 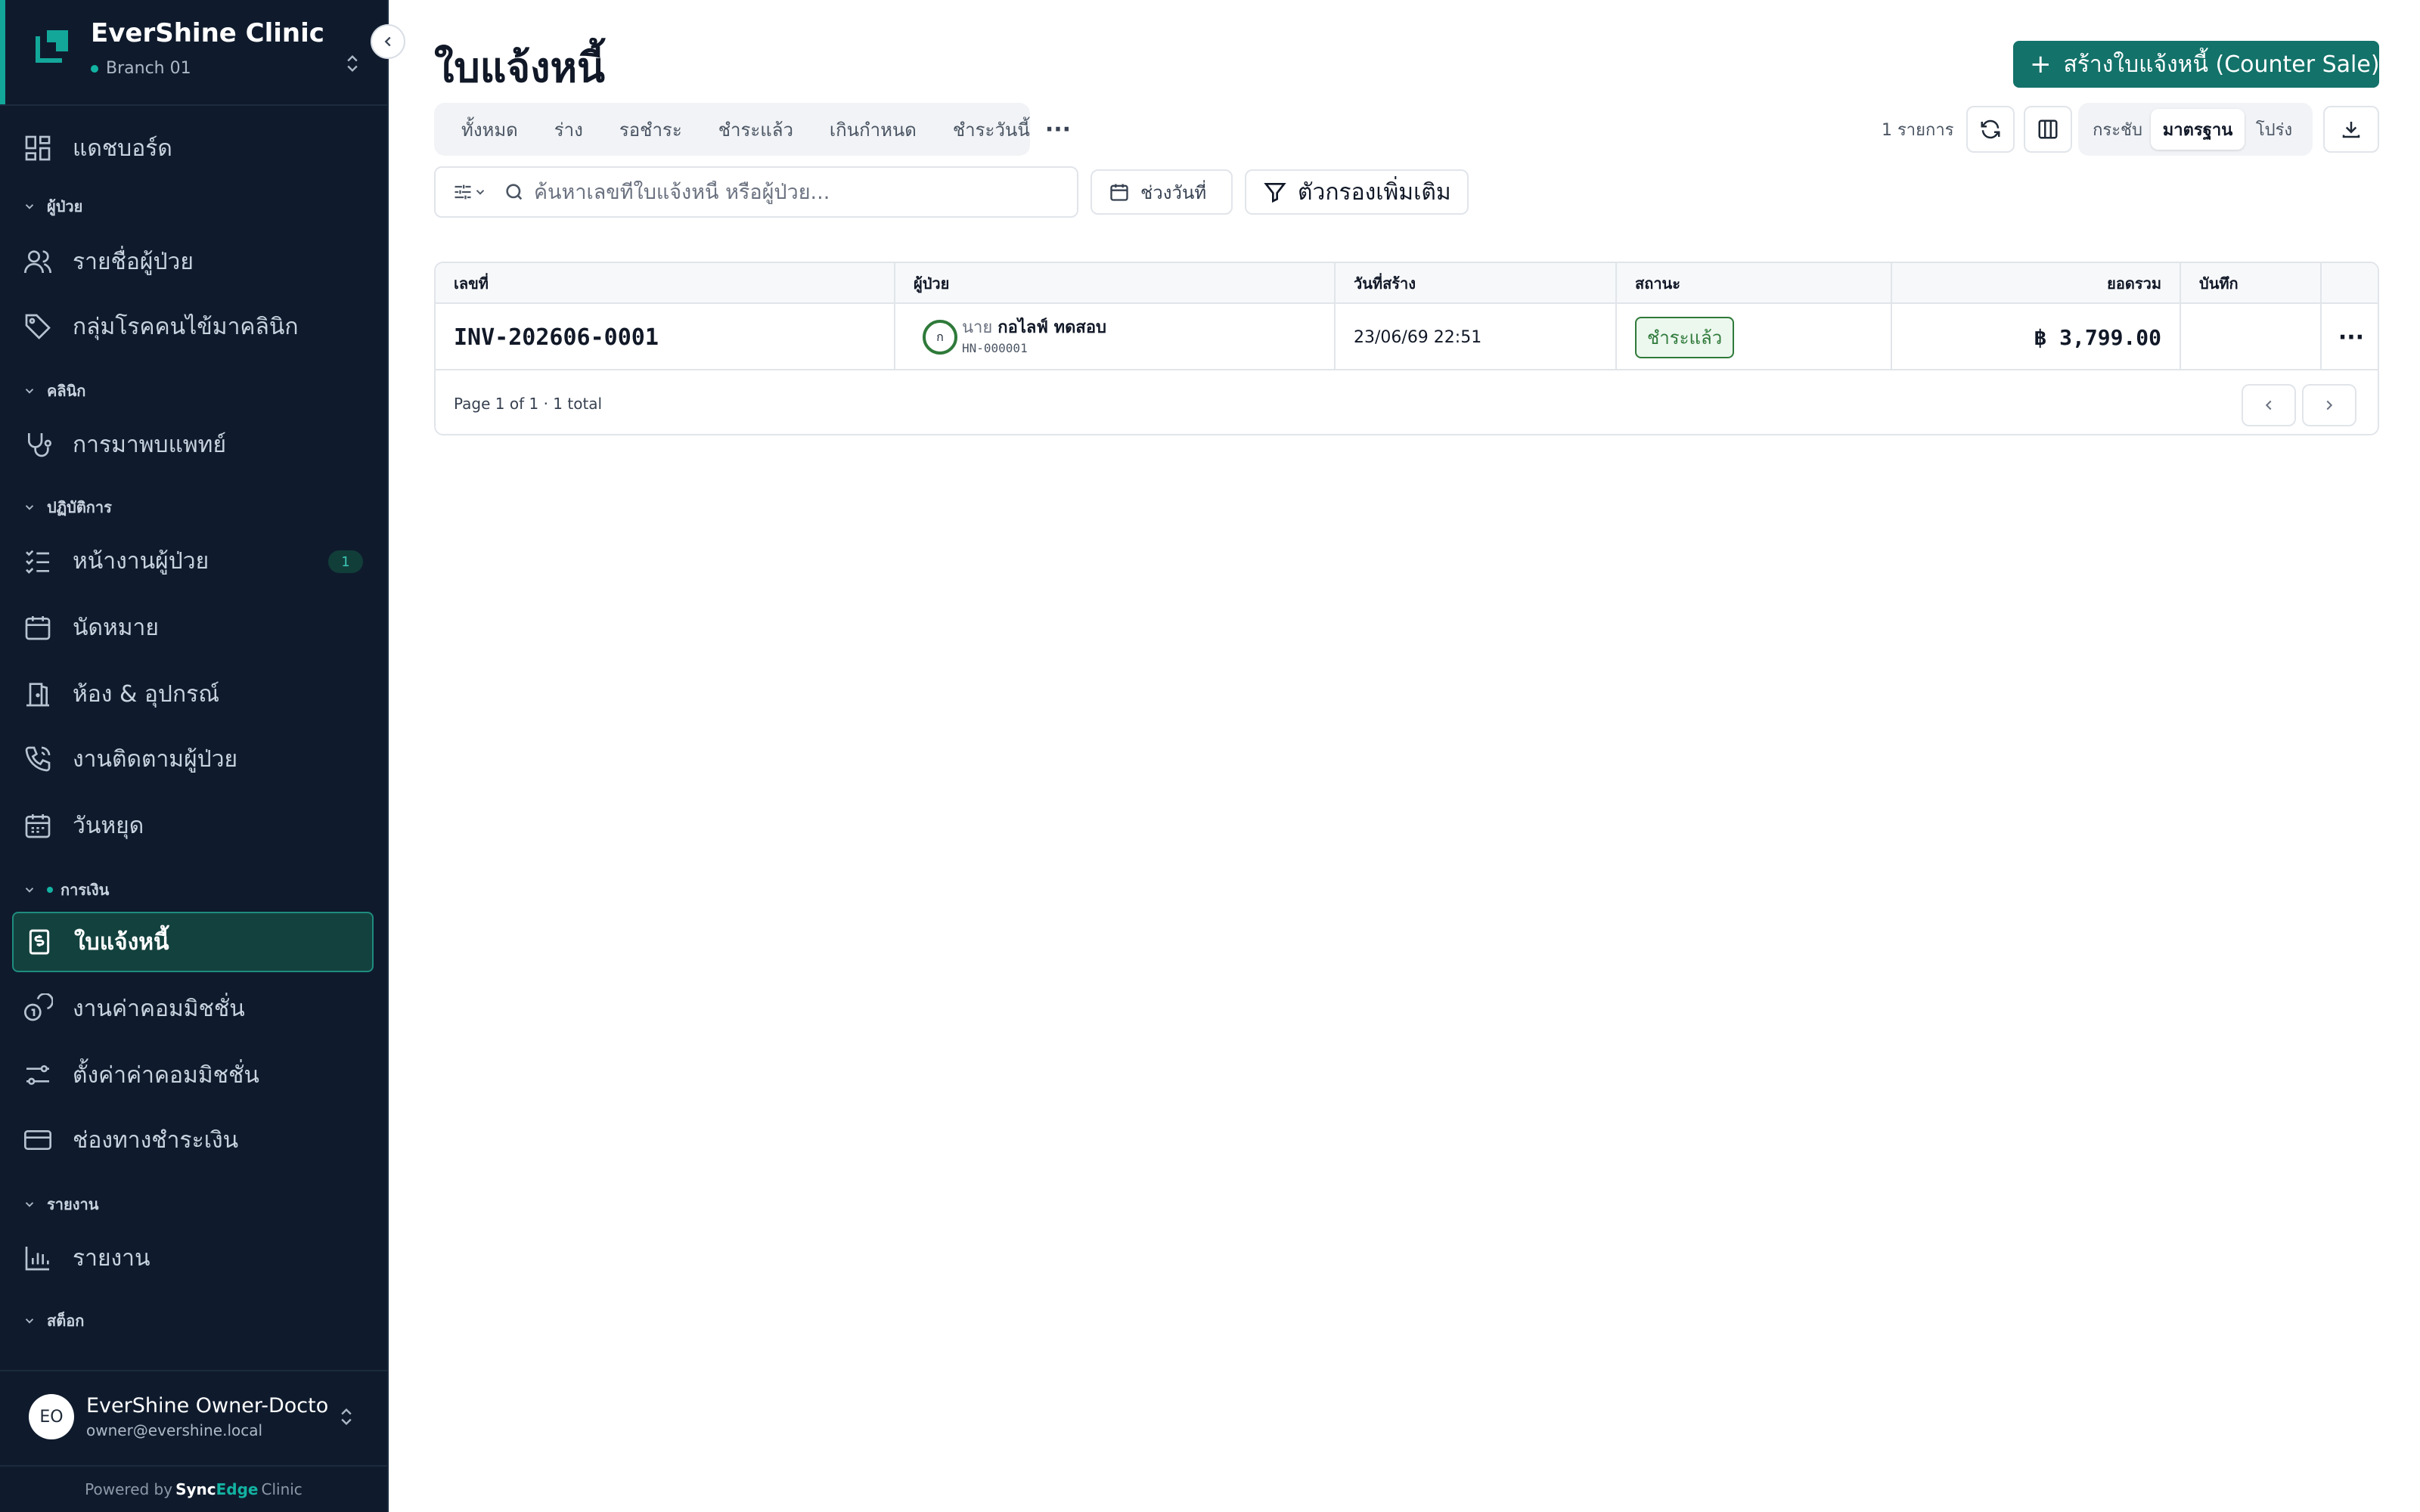 I want to click on page-title: ใบแจ้งหนี้, so click(x=519, y=67).